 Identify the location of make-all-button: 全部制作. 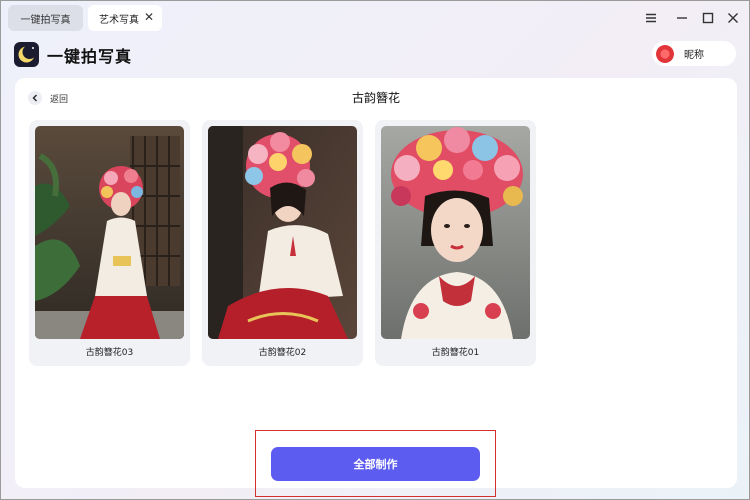
(375, 464).